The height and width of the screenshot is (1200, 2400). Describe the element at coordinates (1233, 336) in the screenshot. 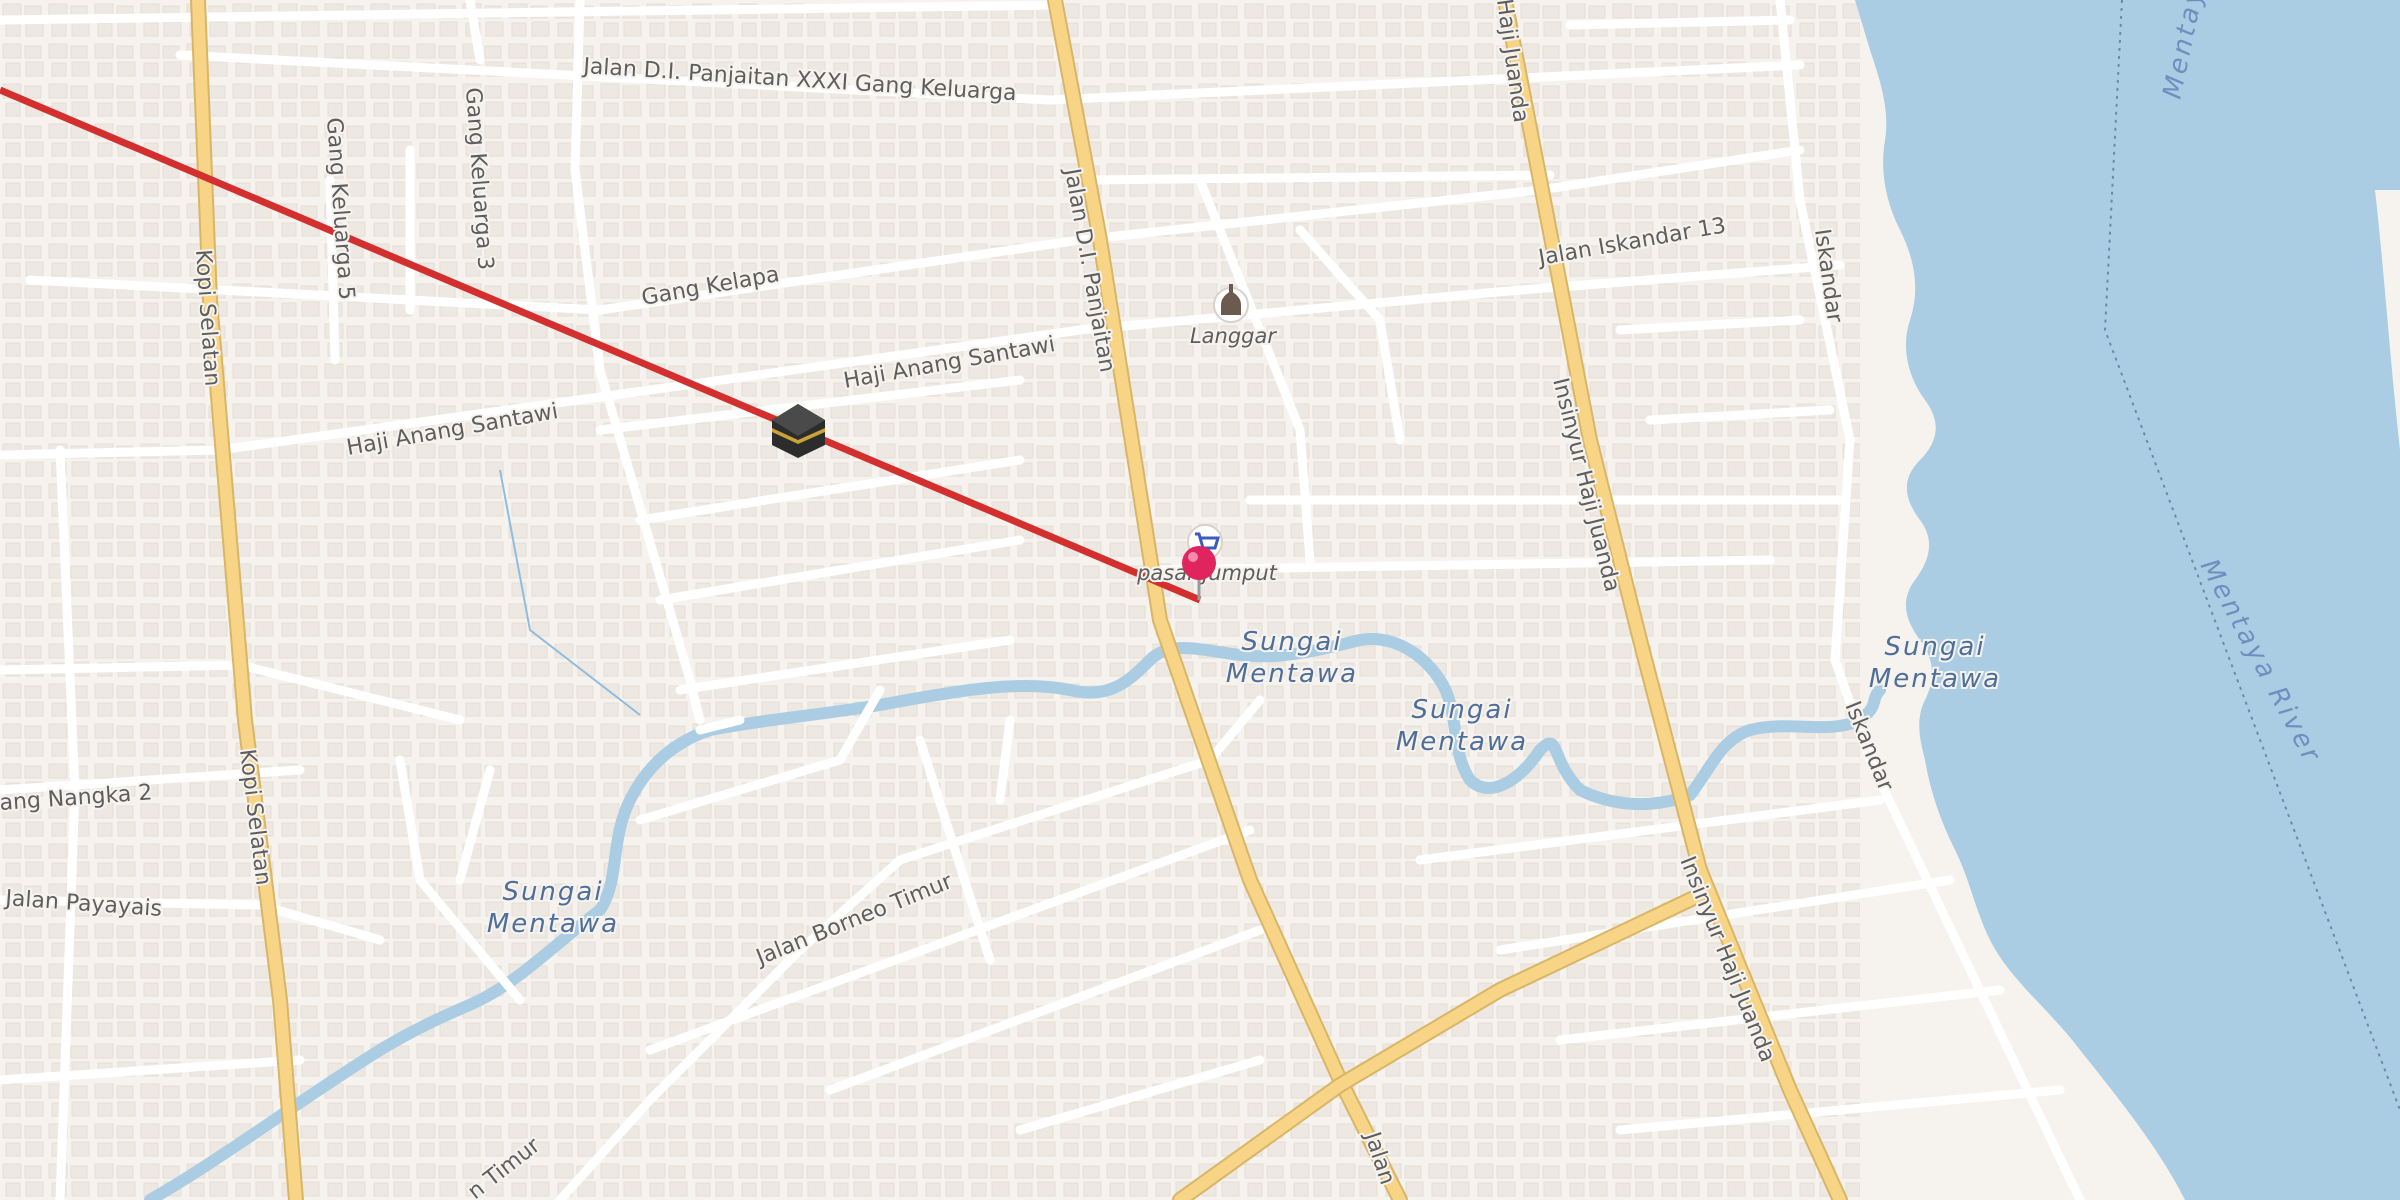

I see `poi-label-langgar: Langgar` at that location.